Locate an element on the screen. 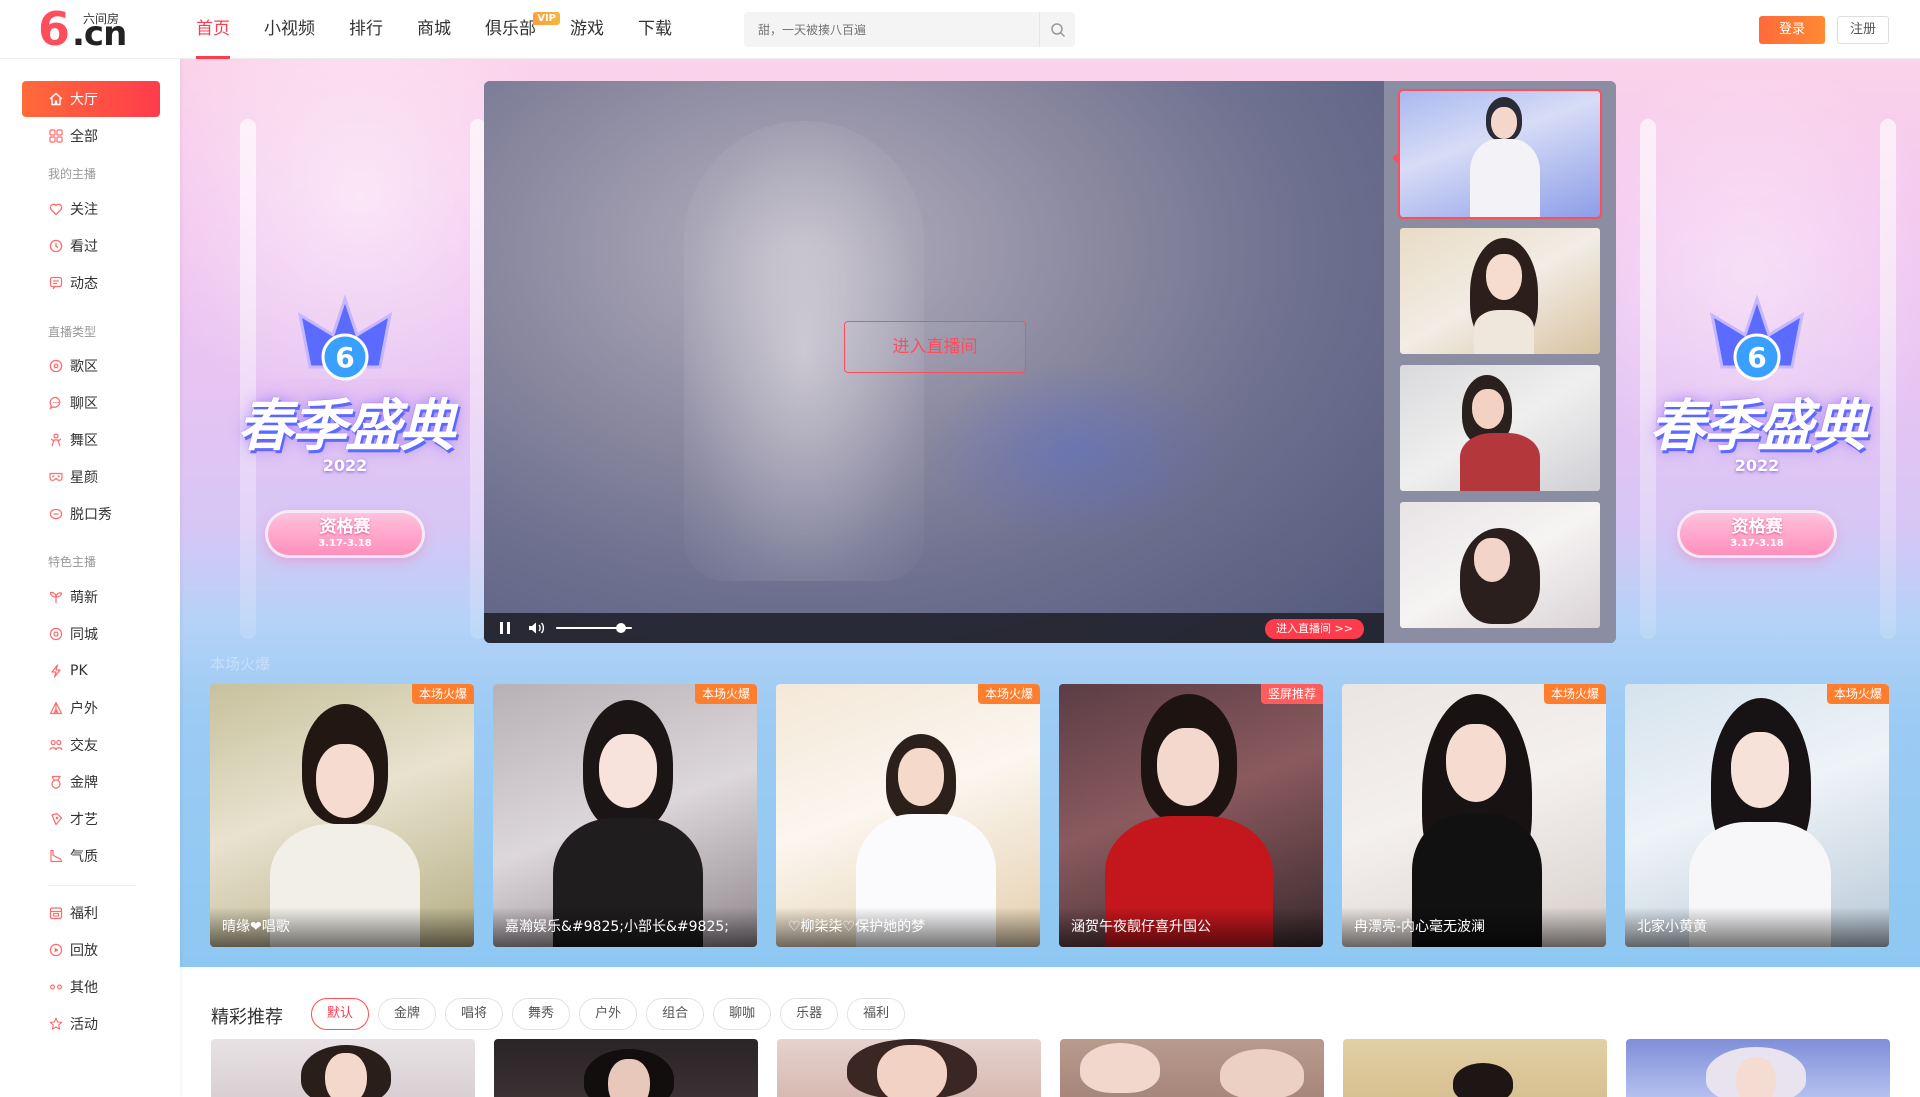  live-card: 本场火爆 嘉瀚娱乐&#9825;小部长&#9825; is located at coordinates (625, 815).